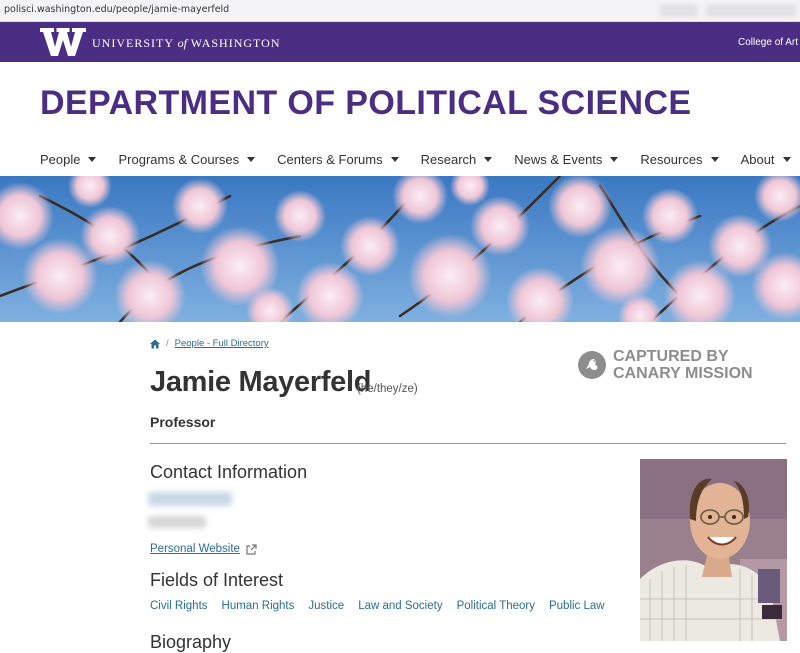 The width and height of the screenshot is (800, 653). I want to click on nav-label: News & Events, so click(558, 159).